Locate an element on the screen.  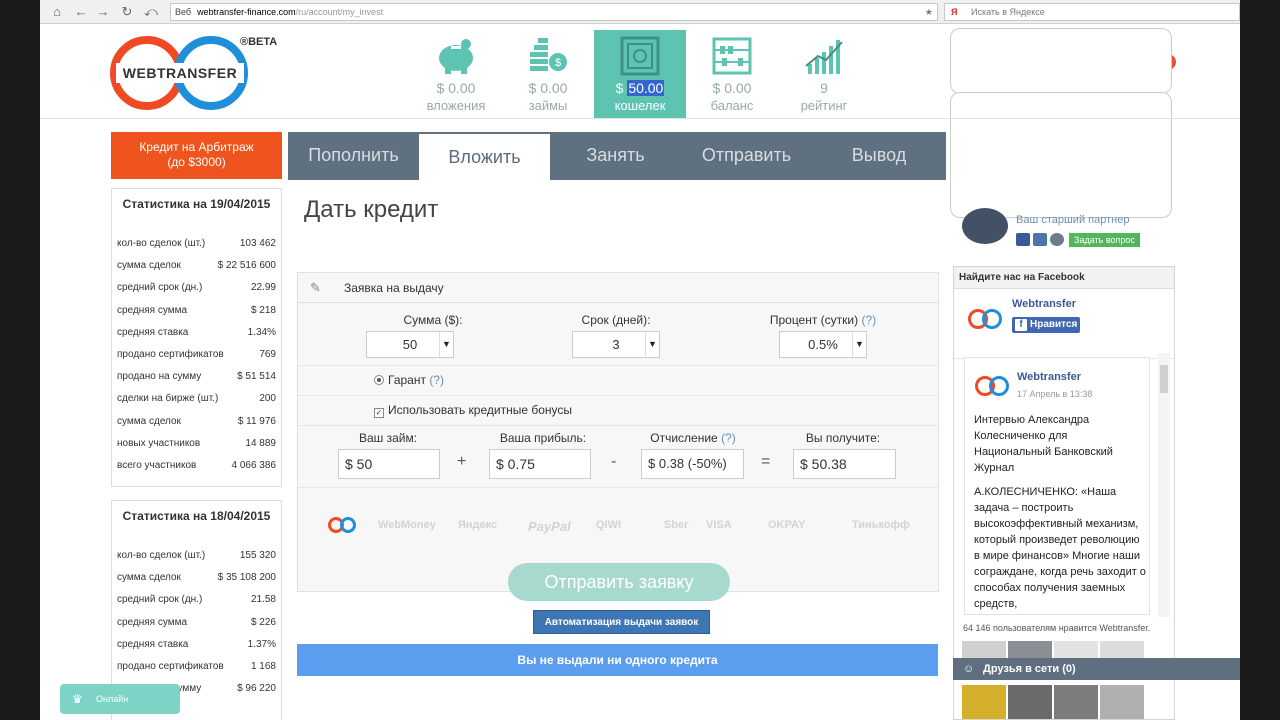
stats-key: продано сертификатов is located at coordinates (170, 666).